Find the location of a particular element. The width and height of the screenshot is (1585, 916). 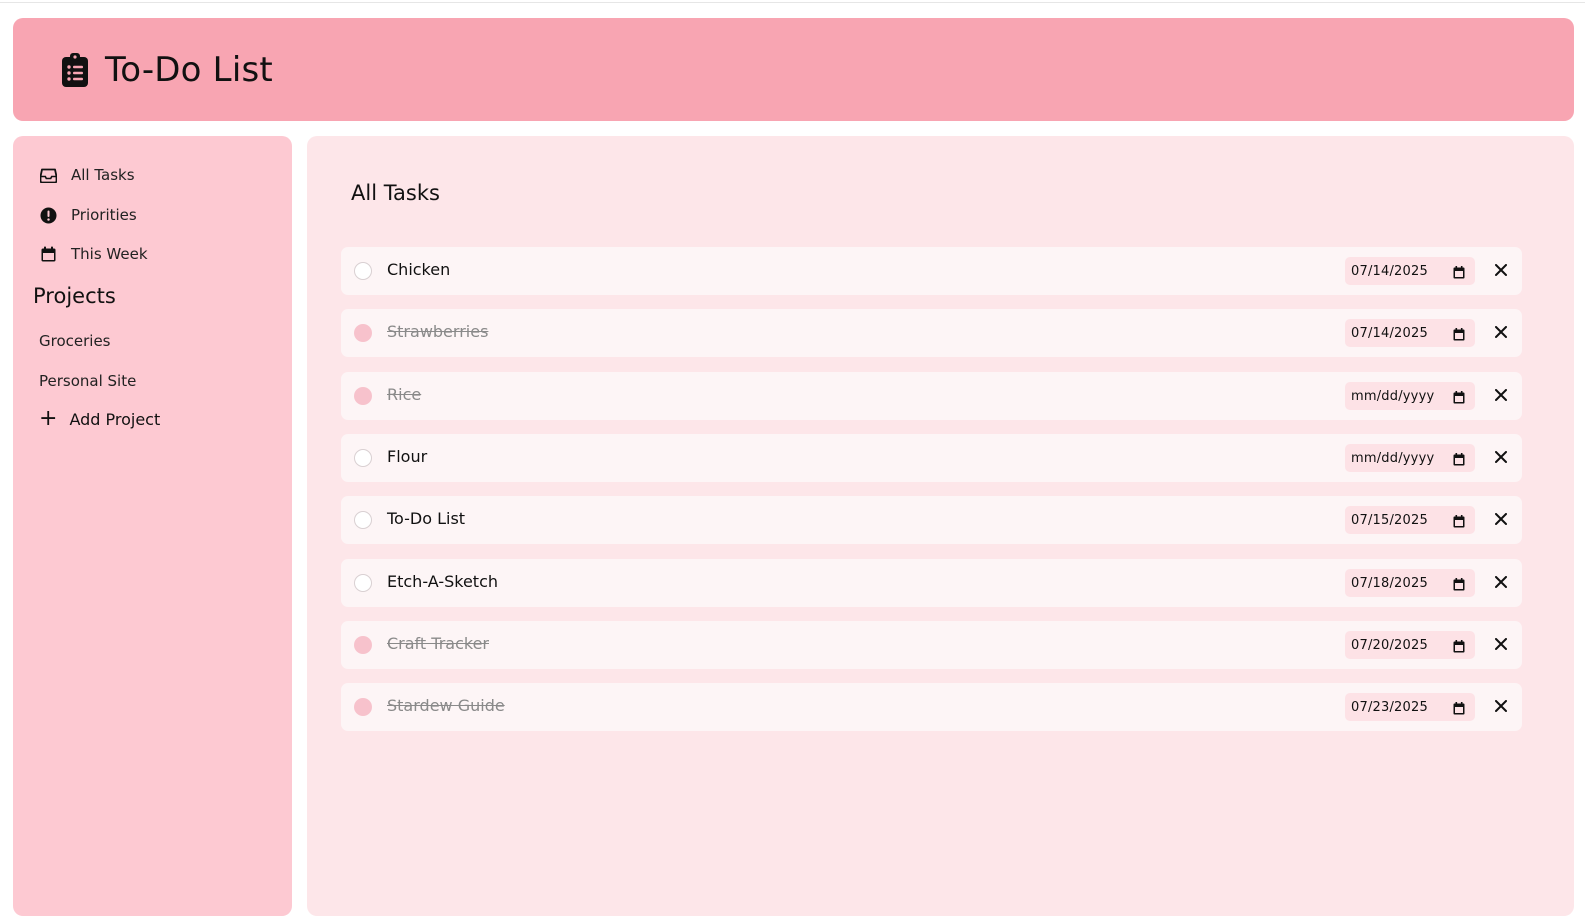

task-date-value: 07/20/2025 is located at coordinates (1389, 645).